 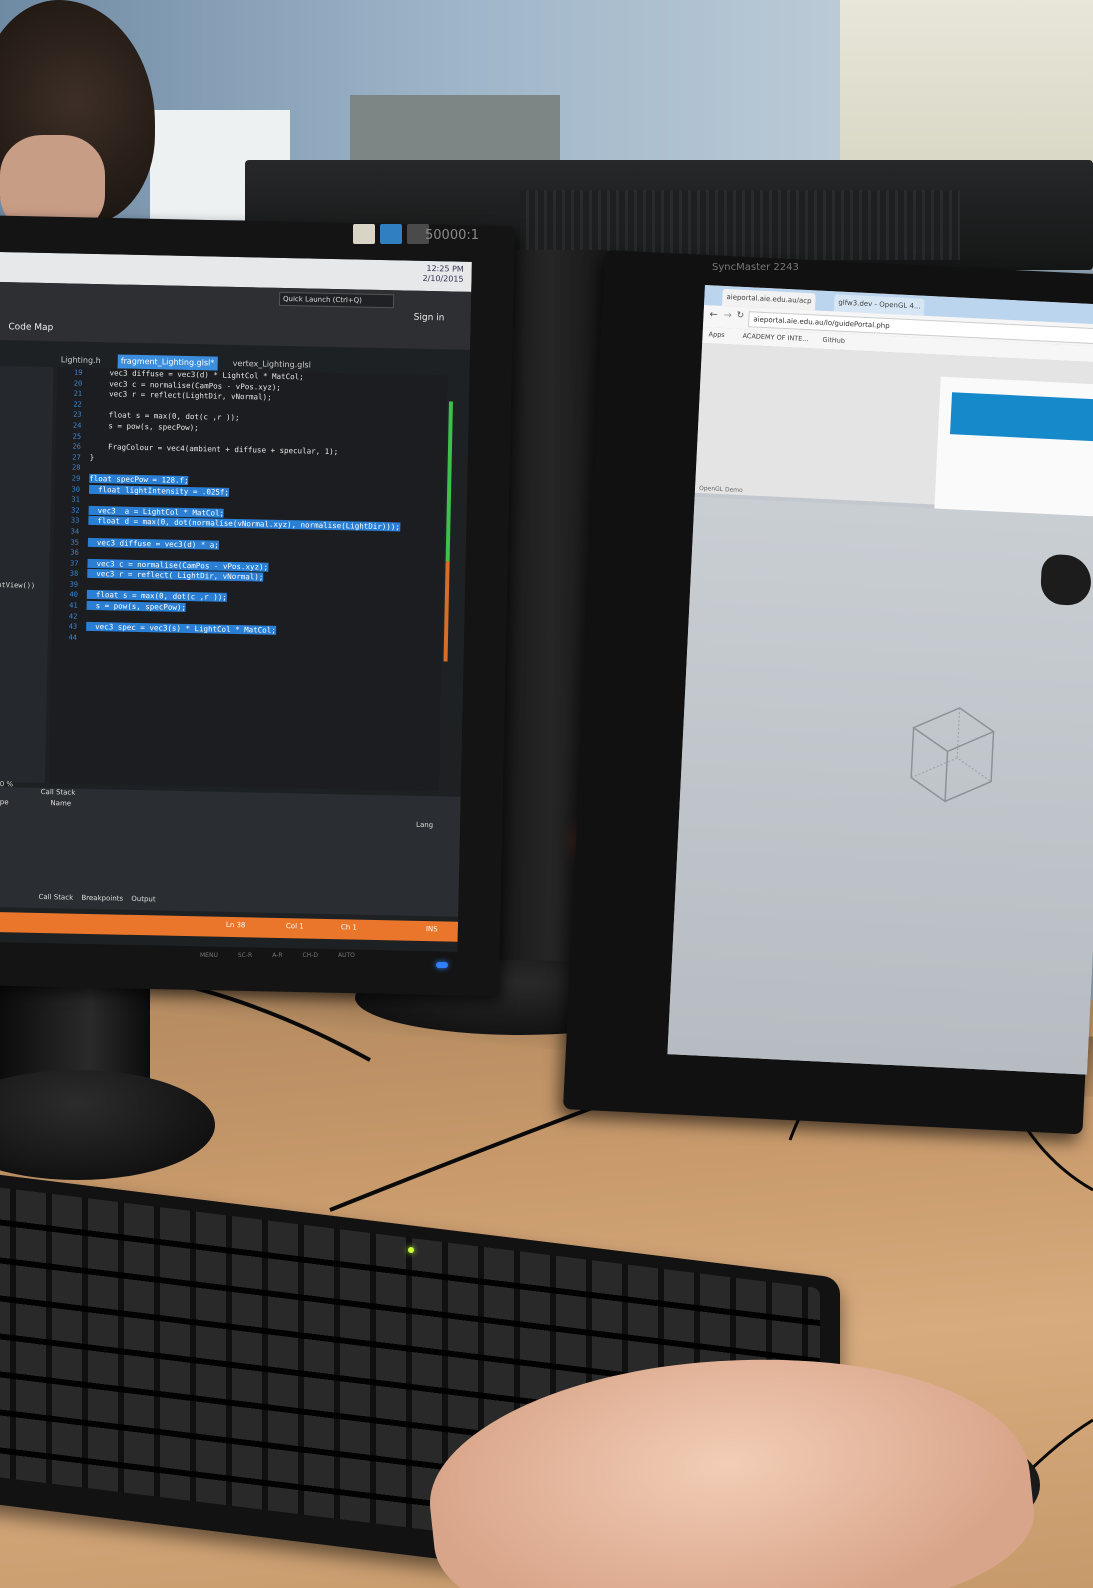 What do you see at coordinates (442, 965) in the screenshot?
I see `monitor-power-led-icon` at bounding box center [442, 965].